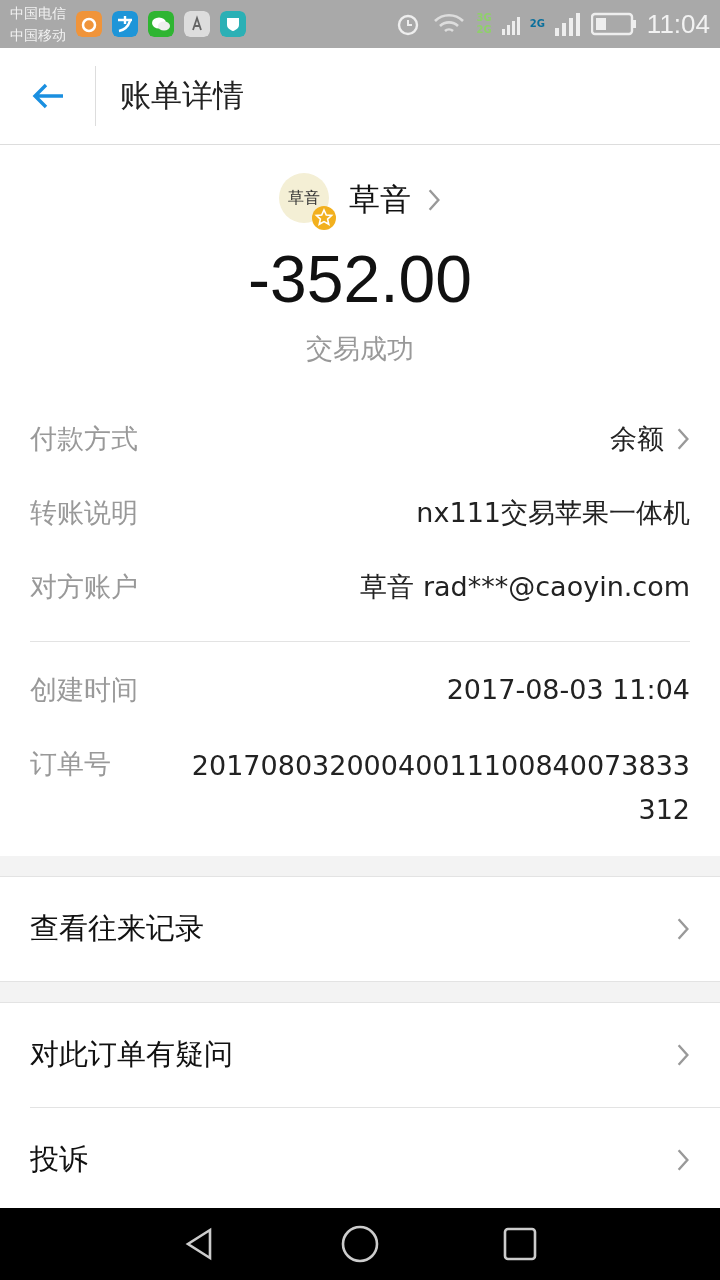  I want to click on carrier-label: 中国电信, so click(38, 13).